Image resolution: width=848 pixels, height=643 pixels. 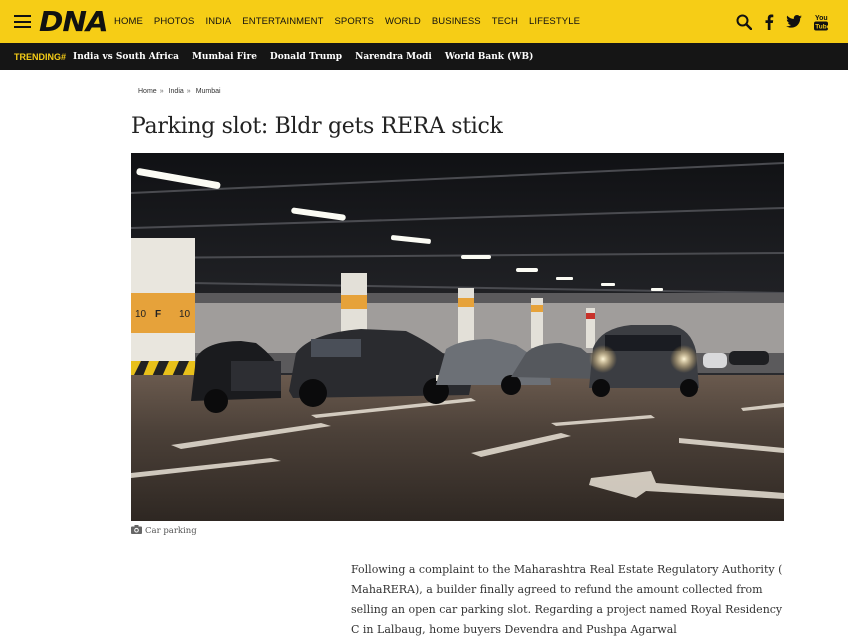 I want to click on trending-label: TRENDING#, so click(x=40, y=56).